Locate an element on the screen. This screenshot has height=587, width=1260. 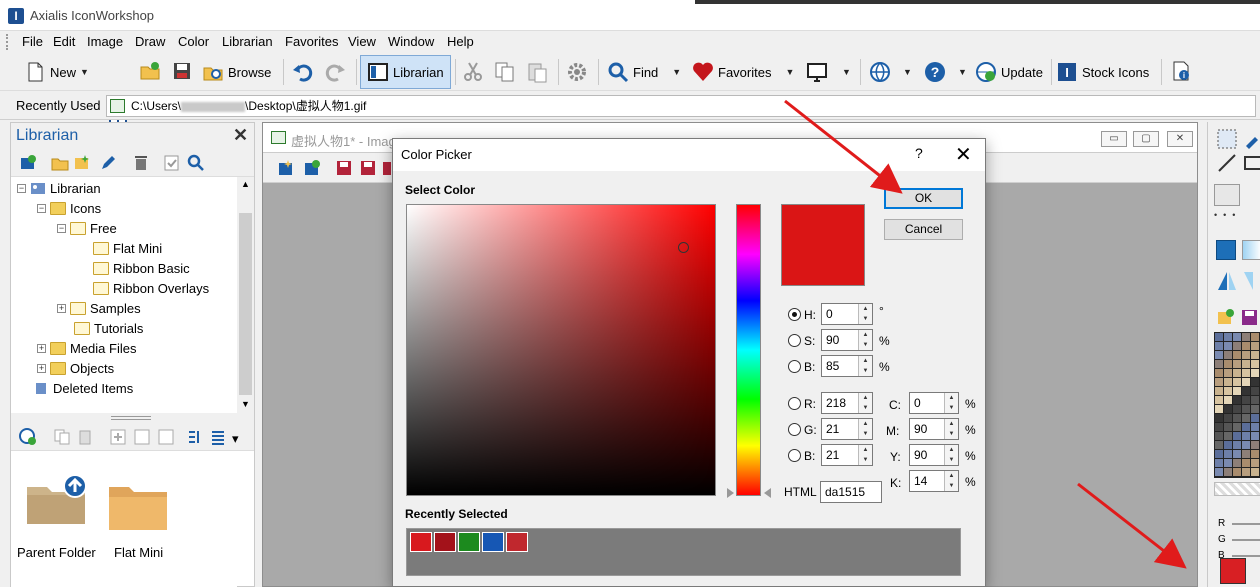
cut-icon is located at coordinates (473, 72).